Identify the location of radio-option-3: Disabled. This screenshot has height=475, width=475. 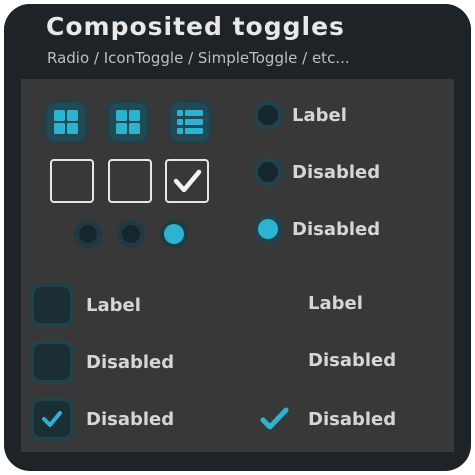
(316, 229).